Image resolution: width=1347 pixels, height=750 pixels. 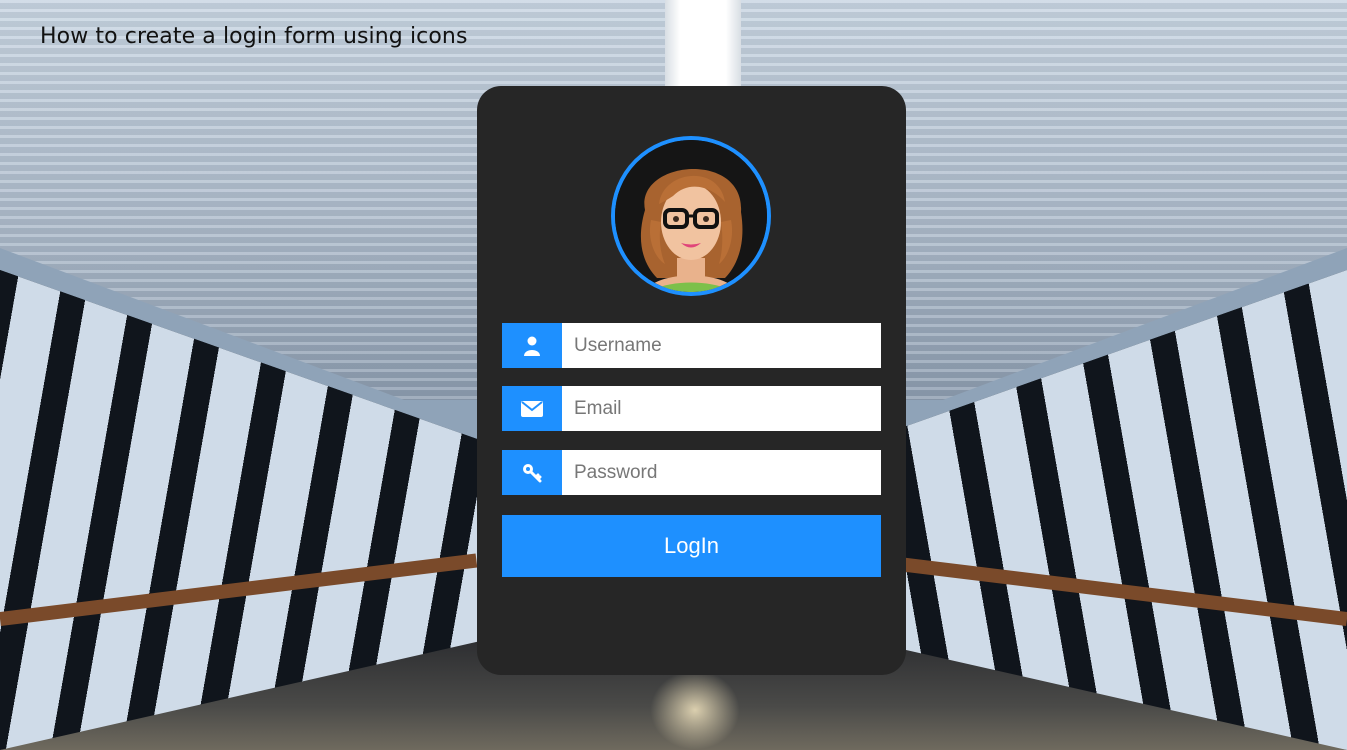 What do you see at coordinates (721, 408) in the screenshot?
I see `email-input` at bounding box center [721, 408].